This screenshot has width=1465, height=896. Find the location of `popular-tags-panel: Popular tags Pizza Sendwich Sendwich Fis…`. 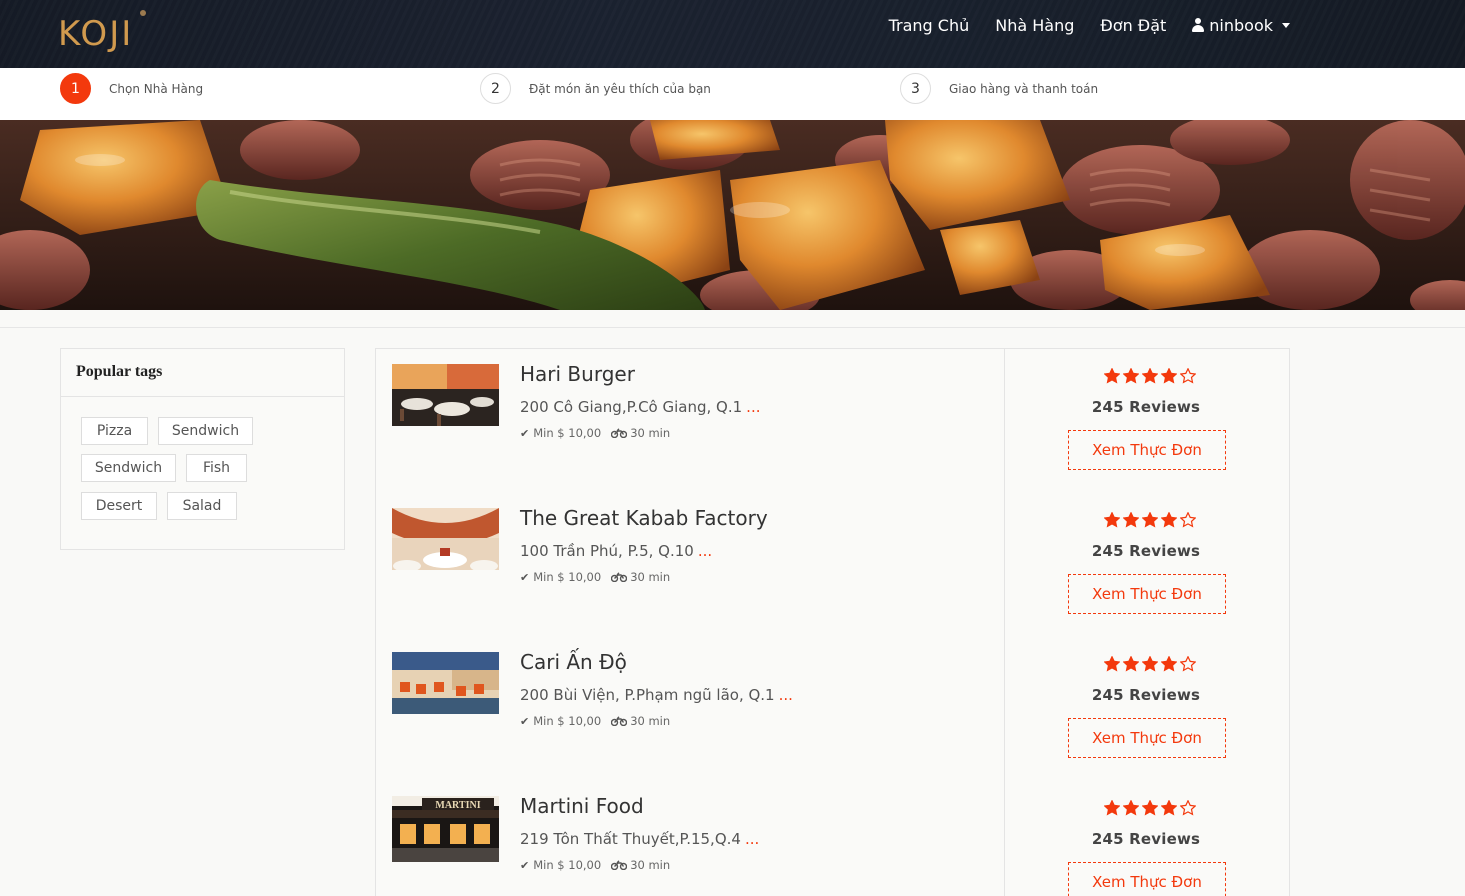

popular-tags-panel: Popular tags Pizza Sendwich Sendwich Fis… is located at coordinates (202, 449).